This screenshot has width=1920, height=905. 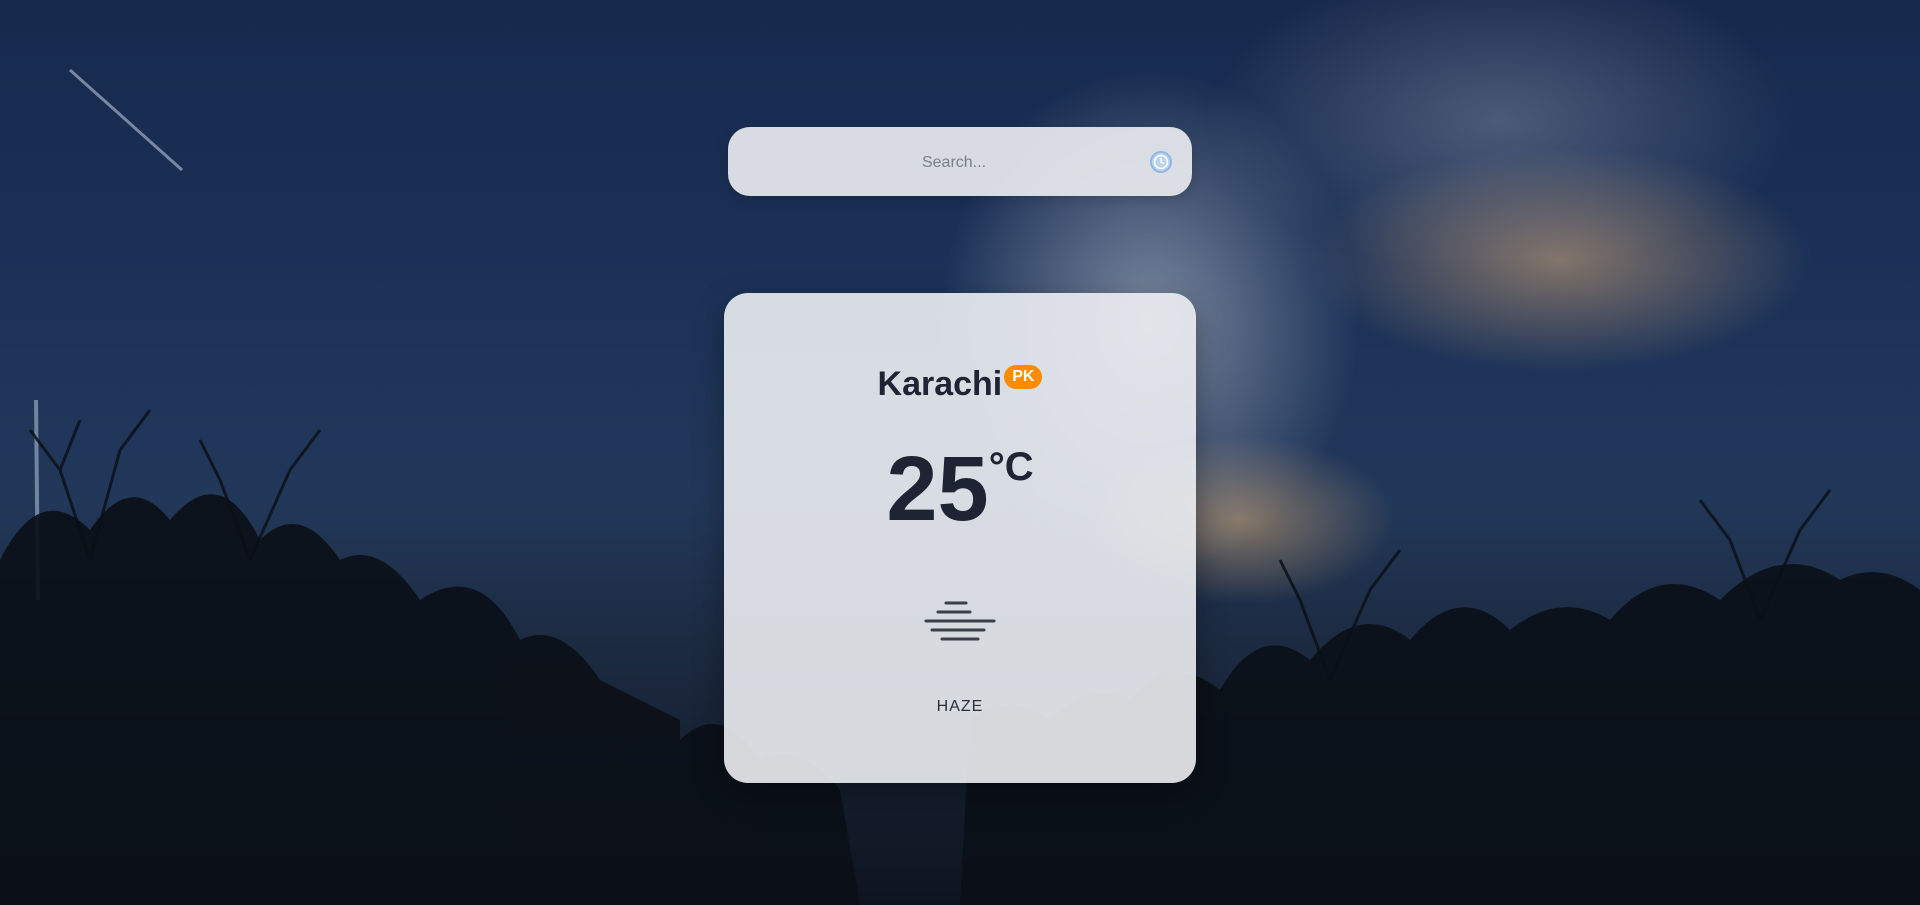 I want to click on country-badge: PK, so click(x=1023, y=376).